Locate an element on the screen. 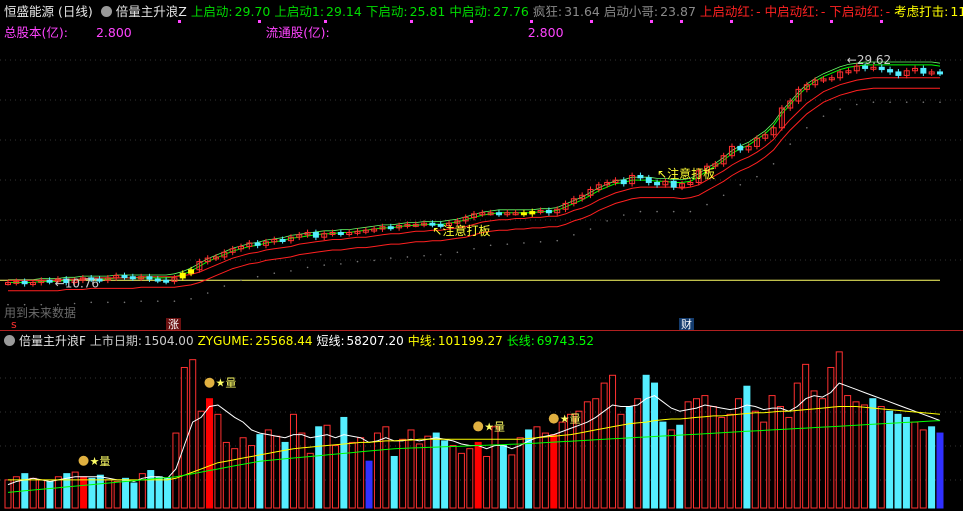  star-volume-label-2: ★量 is located at coordinates (494, 426).